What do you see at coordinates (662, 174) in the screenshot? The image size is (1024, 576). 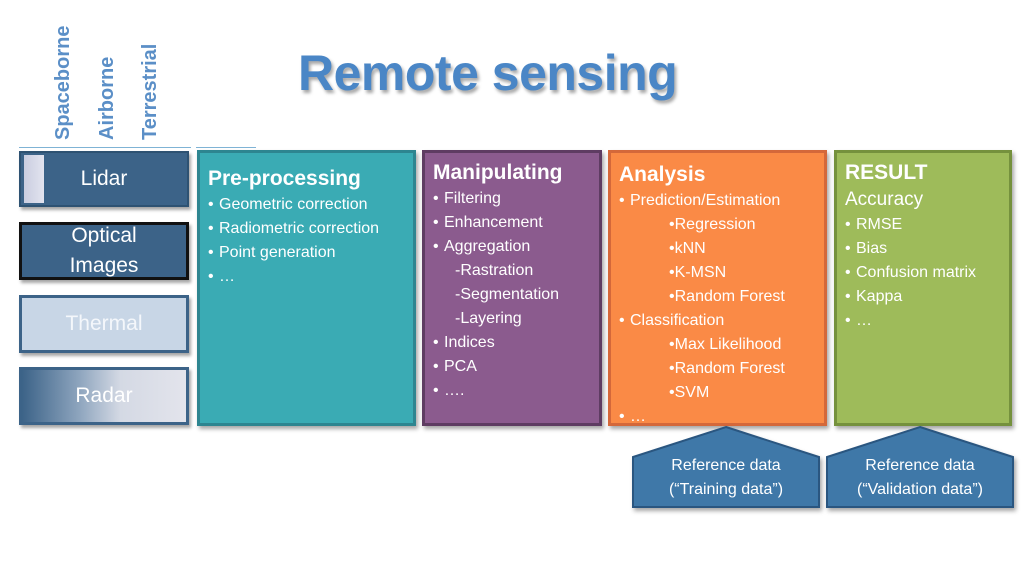 I see `stage-heading: Analysis` at bounding box center [662, 174].